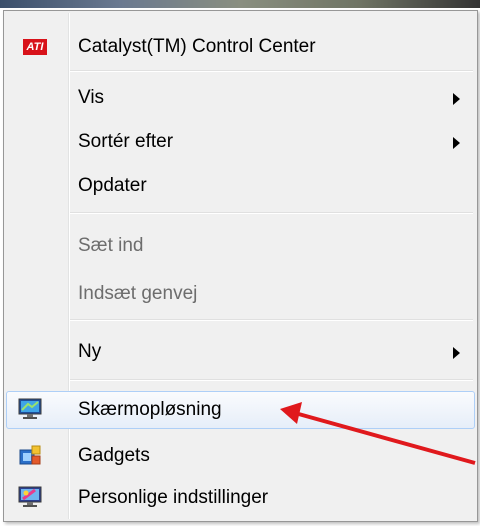 Image resolution: width=480 pixels, height=526 pixels. I want to click on annotation-arrow-head, so click(291, 413).